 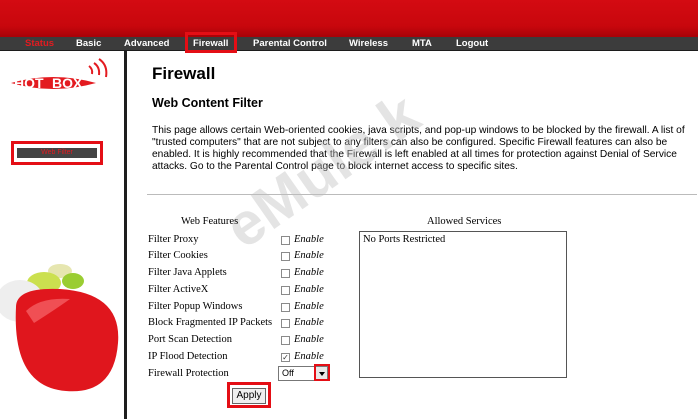 What do you see at coordinates (285, 240) in the screenshot?
I see `filter-proxy-checkbox` at bounding box center [285, 240].